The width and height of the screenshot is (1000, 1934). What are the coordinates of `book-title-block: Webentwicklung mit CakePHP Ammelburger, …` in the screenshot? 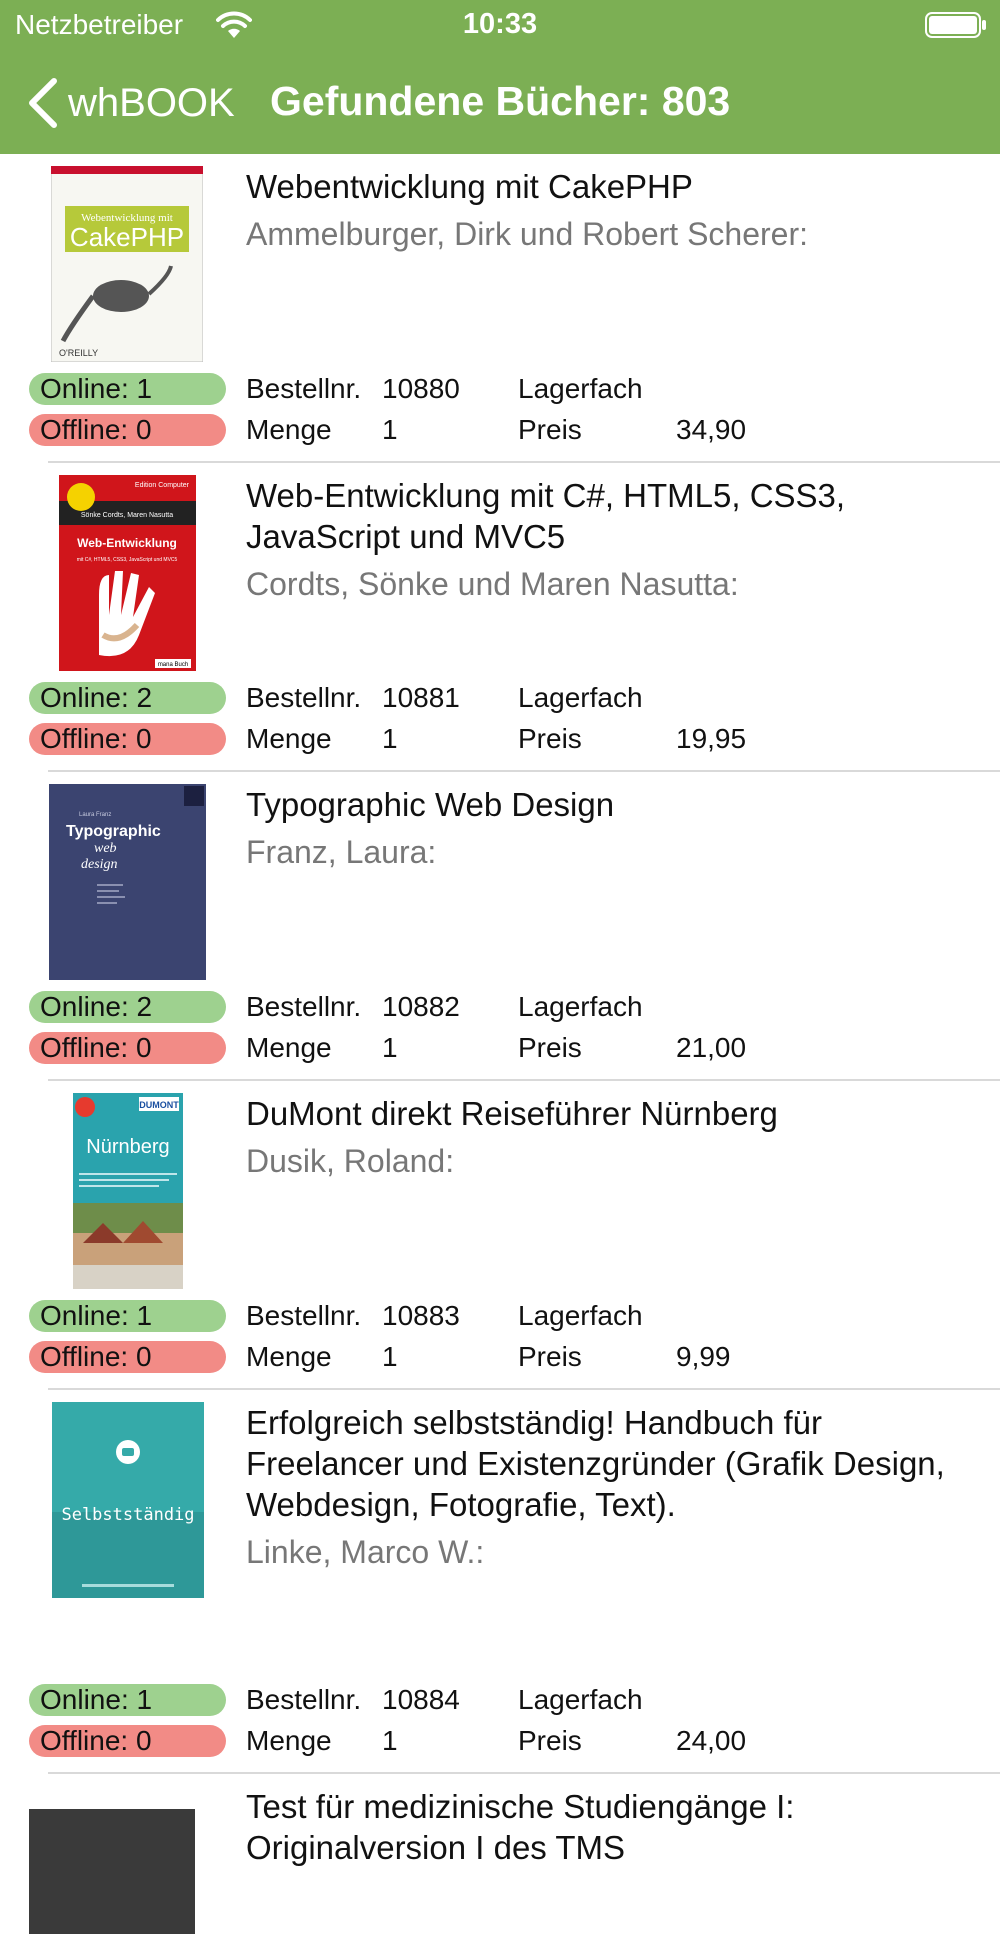 It's located at (616, 210).